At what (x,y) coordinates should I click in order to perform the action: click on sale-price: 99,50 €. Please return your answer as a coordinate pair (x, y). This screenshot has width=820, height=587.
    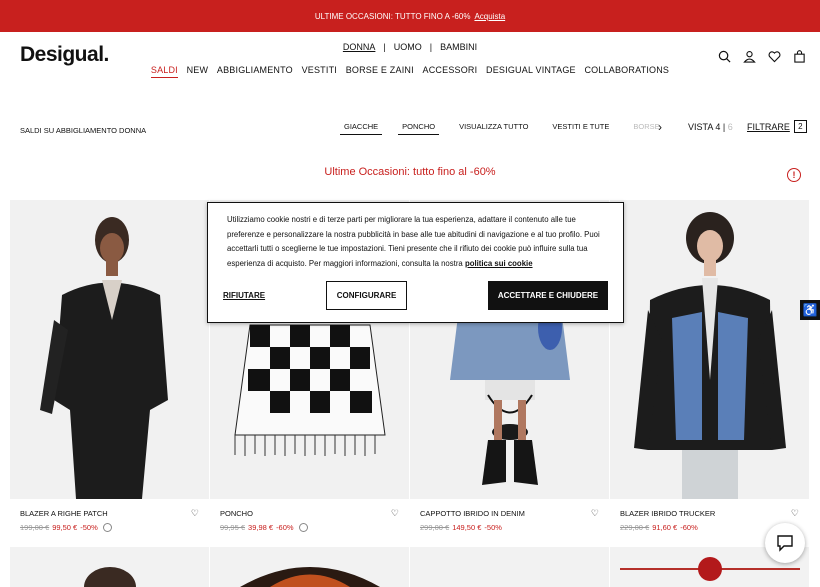
    Looking at the image, I should click on (65, 527).